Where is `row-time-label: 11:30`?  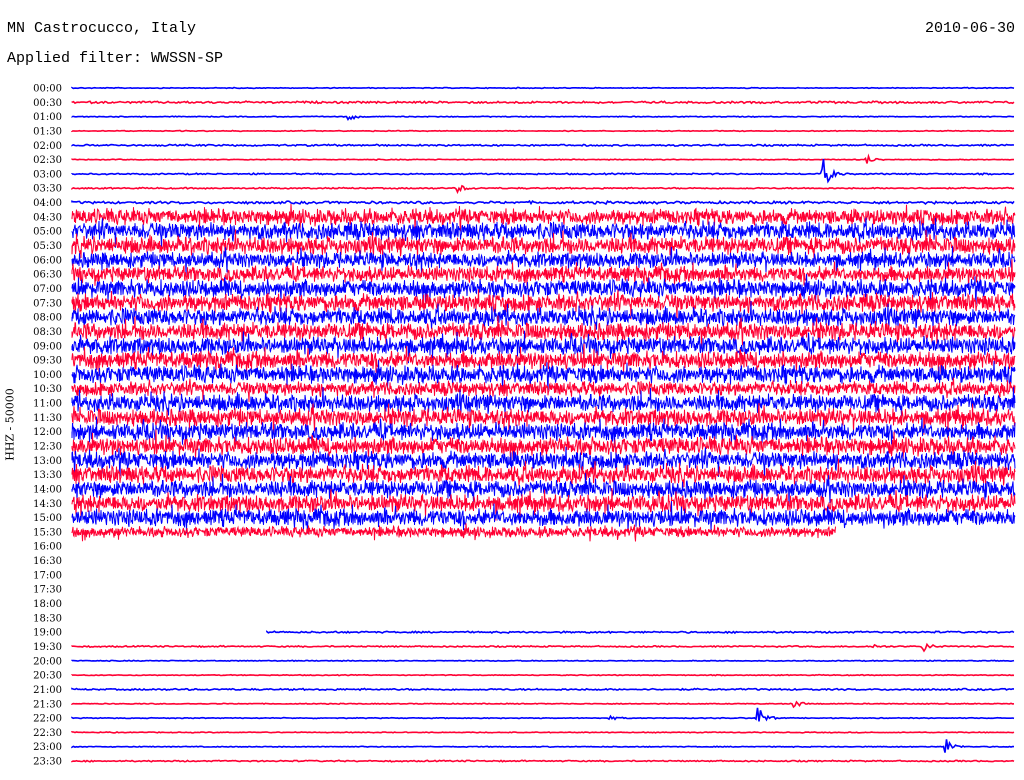
row-time-label: 11:30 is located at coordinates (47, 418).